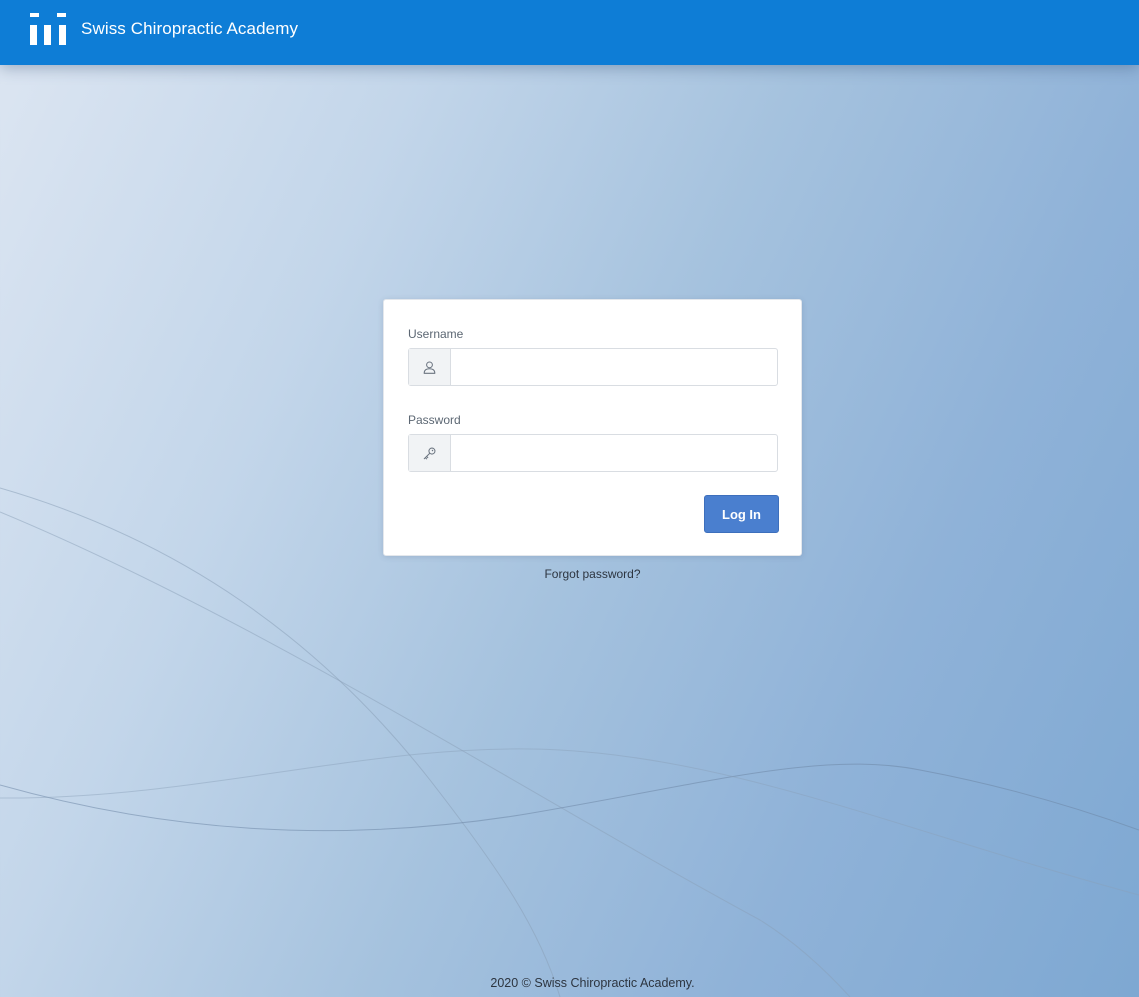  I want to click on forgot-password-row: Forgot password?, so click(569, 574).